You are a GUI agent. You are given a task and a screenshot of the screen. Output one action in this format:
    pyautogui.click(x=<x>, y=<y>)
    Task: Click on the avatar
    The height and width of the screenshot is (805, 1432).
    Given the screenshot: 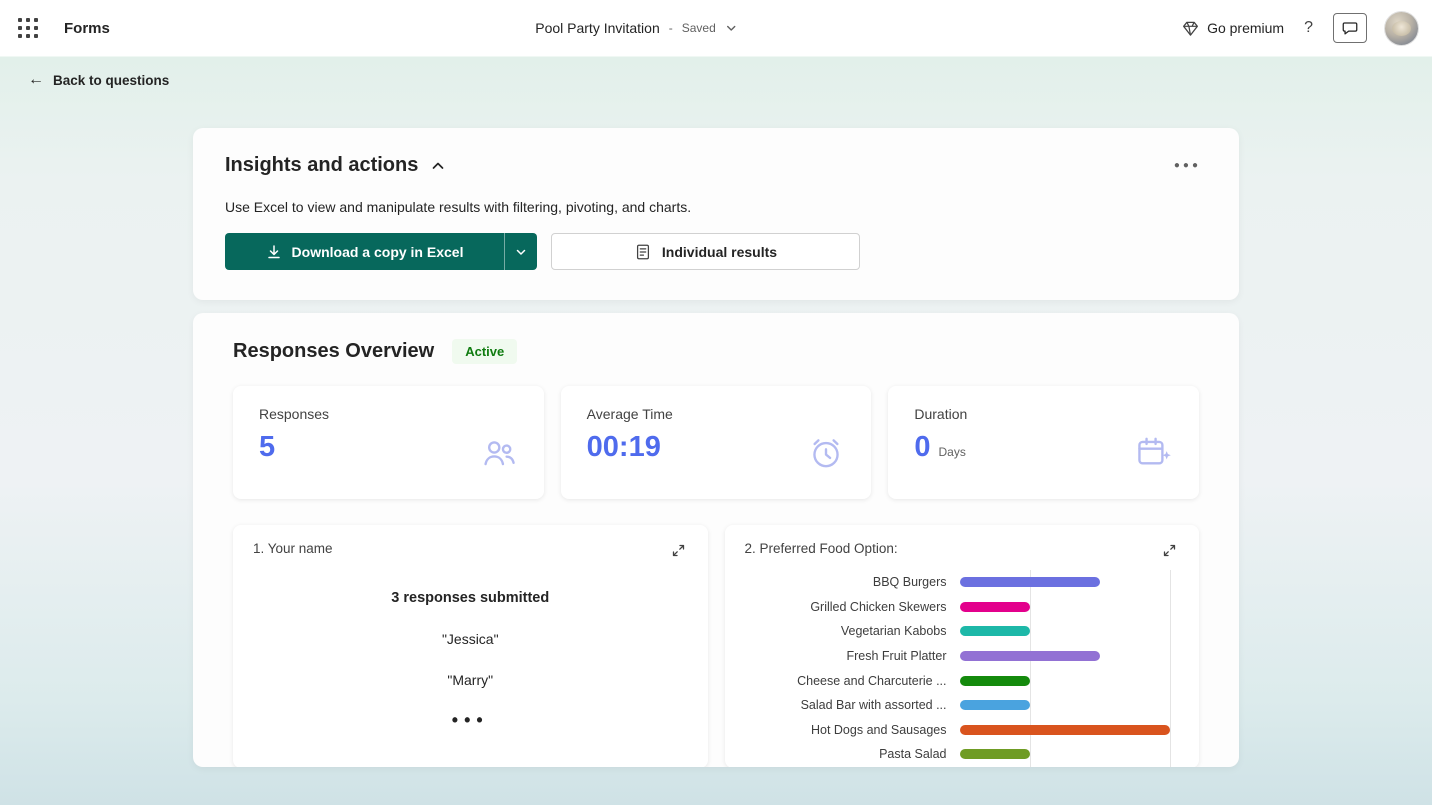 What is the action you would take?
    pyautogui.click(x=1401, y=28)
    